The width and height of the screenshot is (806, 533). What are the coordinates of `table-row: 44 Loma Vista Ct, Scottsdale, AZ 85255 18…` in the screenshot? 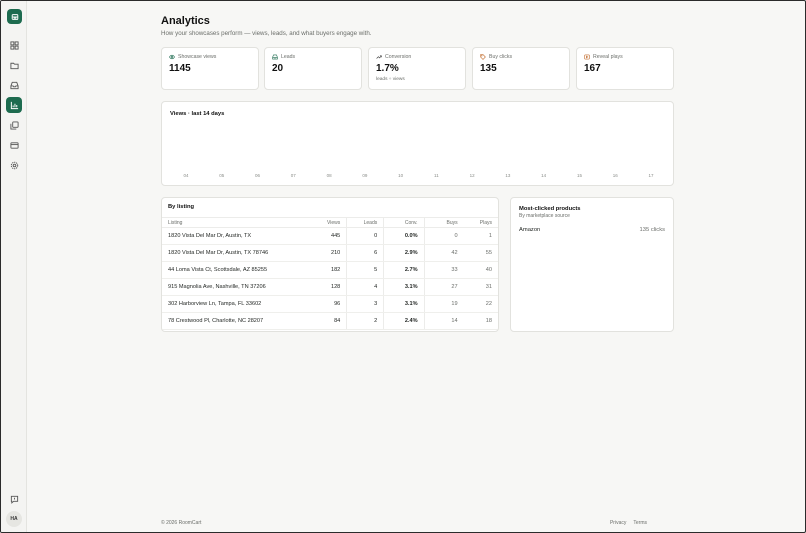 It's located at (330, 270).